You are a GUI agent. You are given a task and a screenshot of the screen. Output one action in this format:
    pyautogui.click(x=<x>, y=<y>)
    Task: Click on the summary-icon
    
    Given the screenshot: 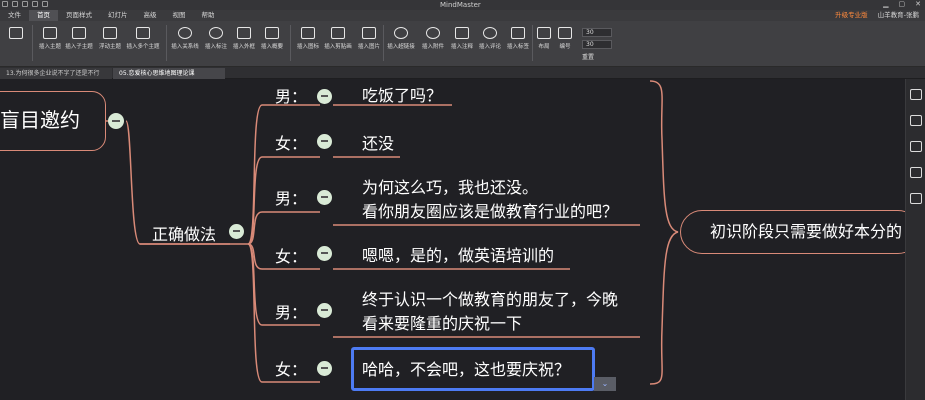 What is the action you would take?
    pyautogui.click(x=272, y=33)
    